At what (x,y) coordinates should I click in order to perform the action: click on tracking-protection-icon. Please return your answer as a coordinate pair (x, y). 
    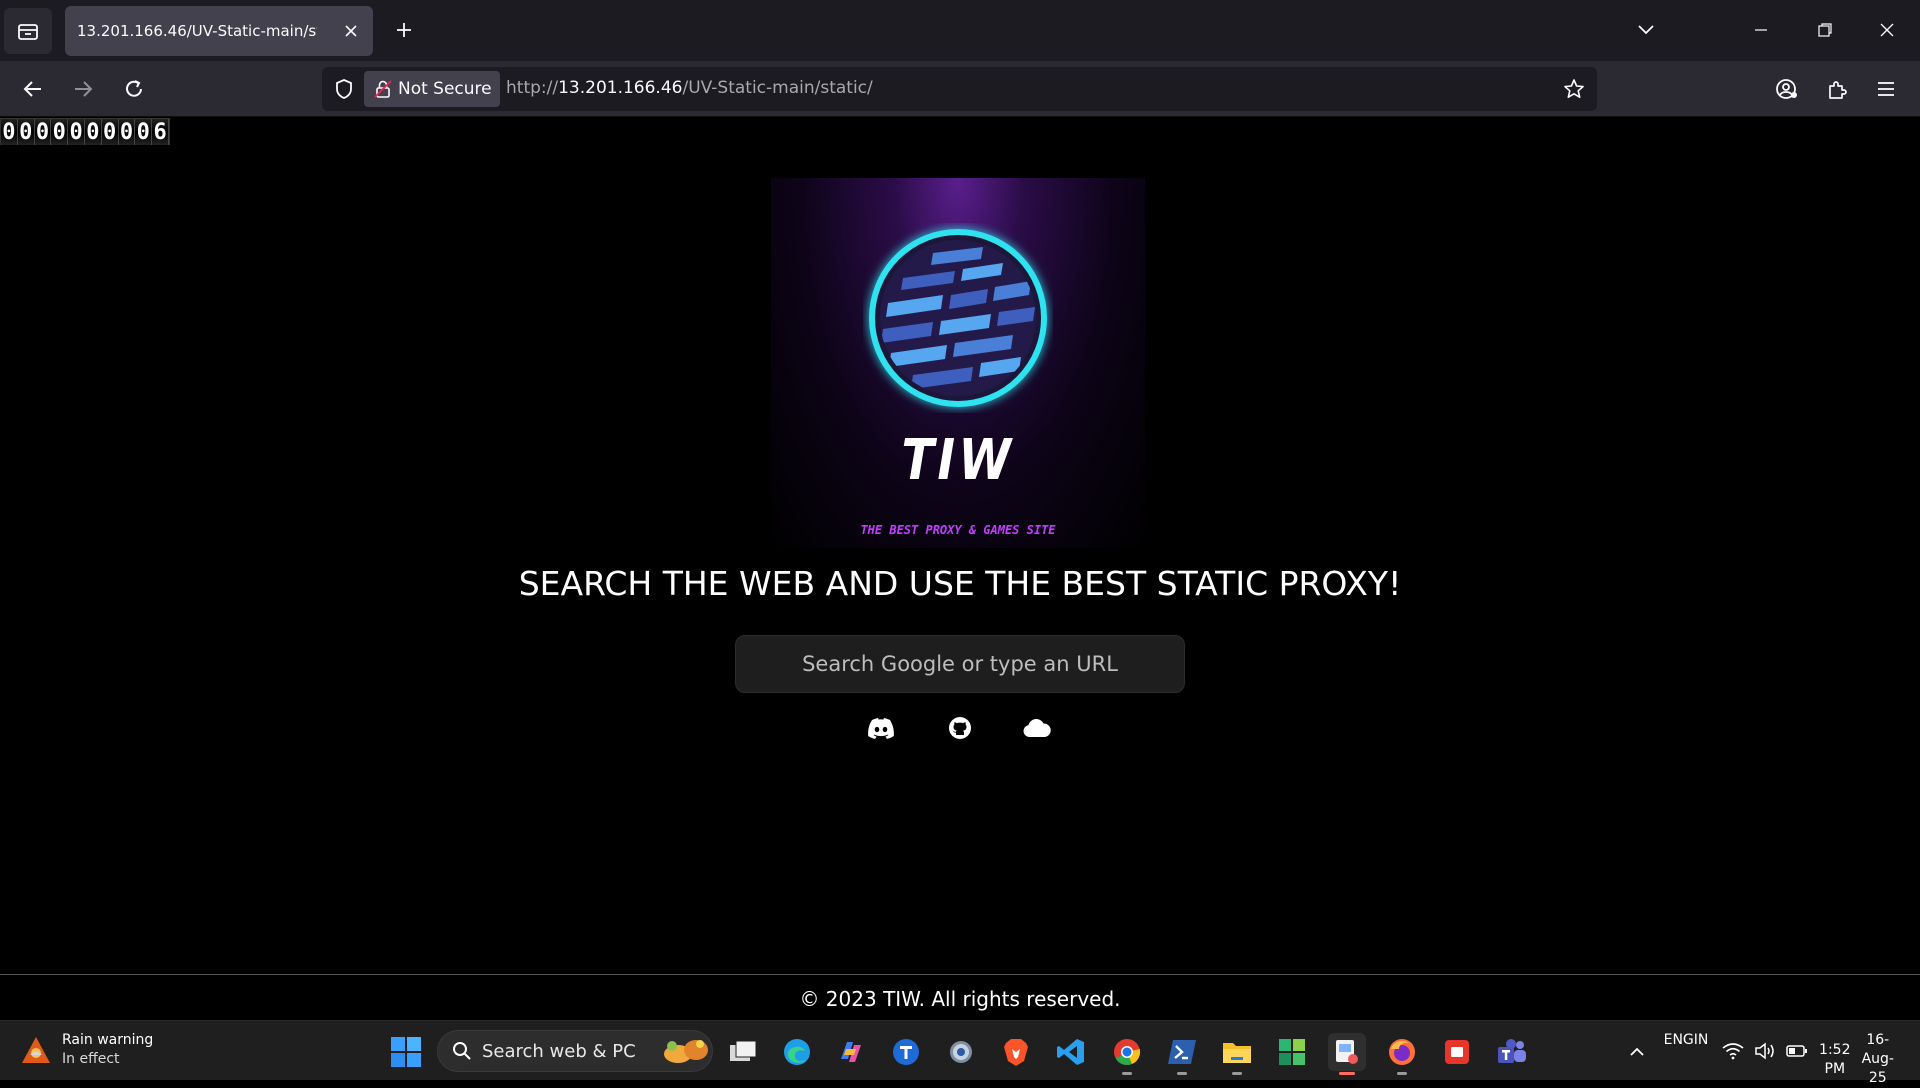
    Looking at the image, I should click on (344, 89).